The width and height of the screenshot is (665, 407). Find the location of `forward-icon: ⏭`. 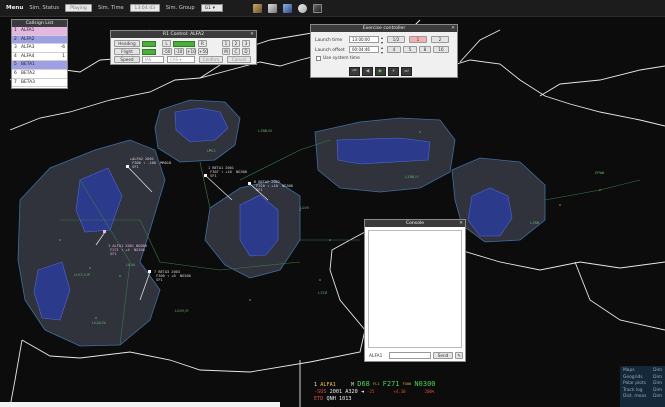

forward-icon: ⏭ is located at coordinates (406, 71).